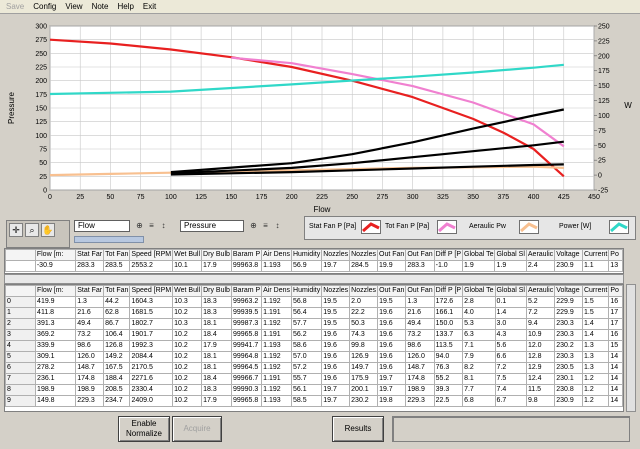  I want to click on format-icon: ≡, so click(265, 226).